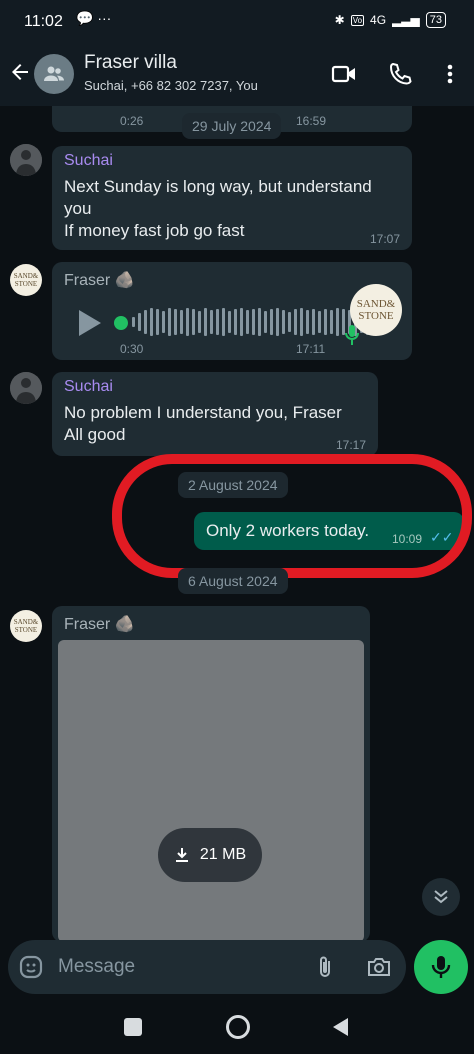 The height and width of the screenshot is (1054, 474). Describe the element at coordinates (154, 230) in the screenshot. I see `message-text: If money fast job go fast` at that location.